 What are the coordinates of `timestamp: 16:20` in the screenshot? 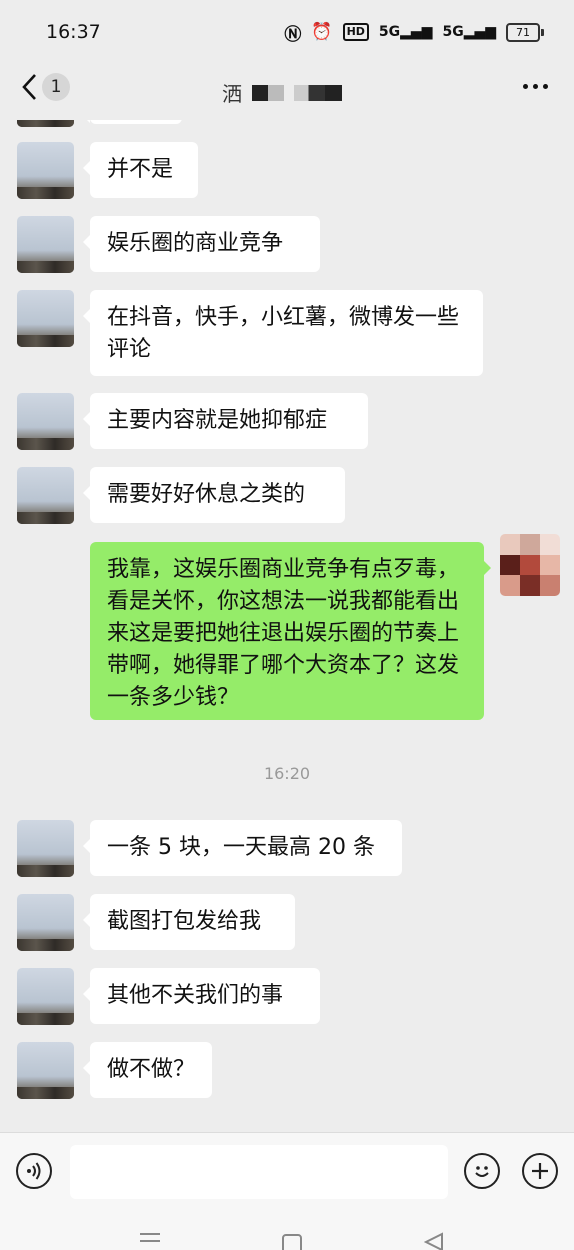 It's located at (287, 773).